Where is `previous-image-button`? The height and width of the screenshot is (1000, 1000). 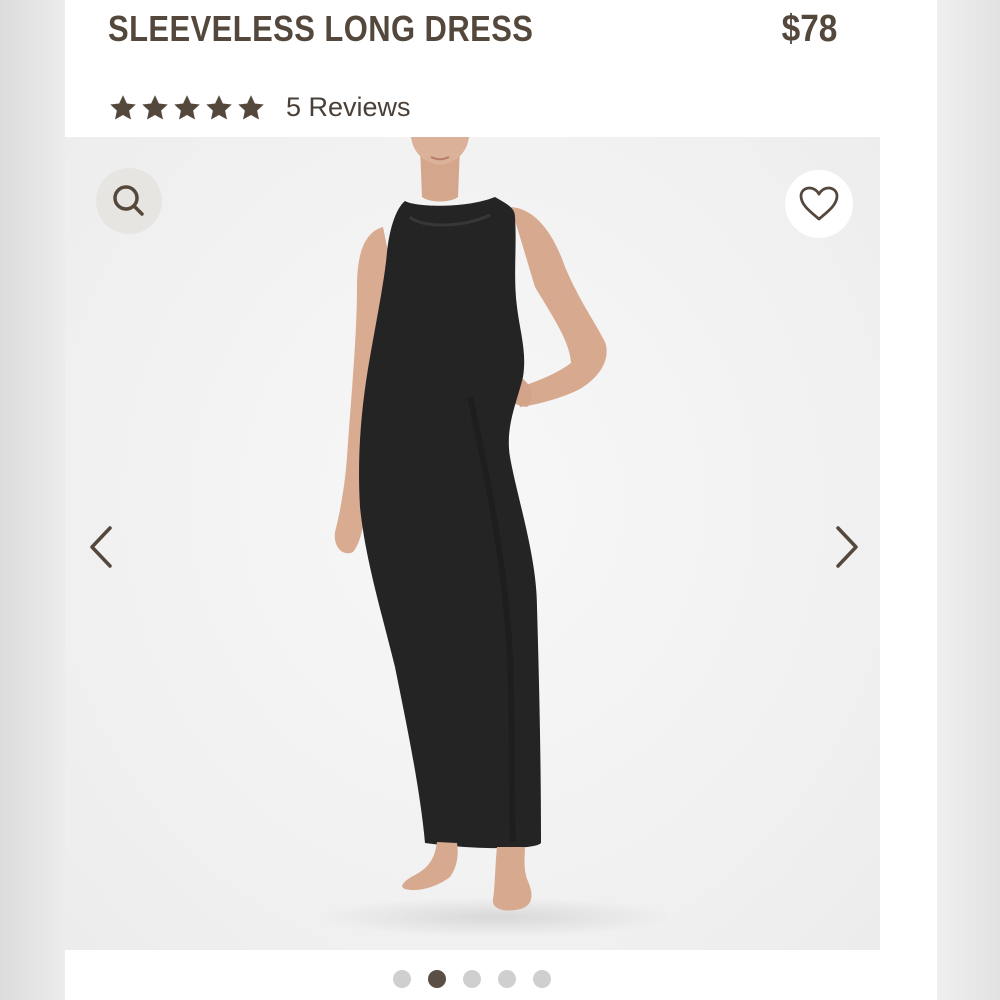
previous-image-button is located at coordinates (101, 547).